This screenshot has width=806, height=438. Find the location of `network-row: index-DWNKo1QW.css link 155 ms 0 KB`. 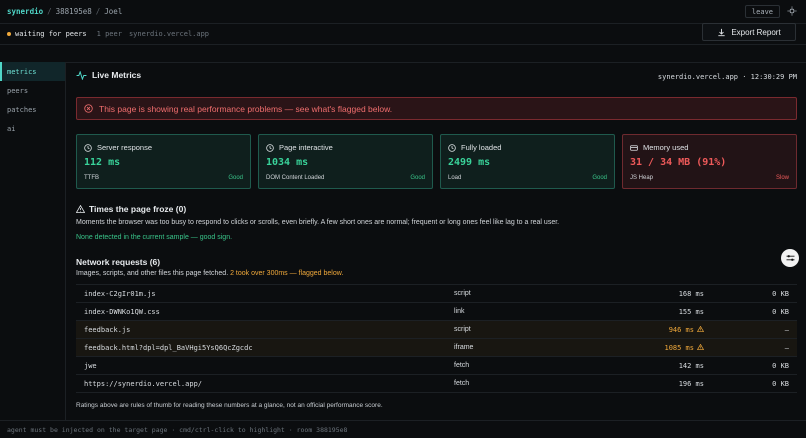

network-row: index-DWNKo1QW.css link 155 ms 0 KB is located at coordinates (436, 311).